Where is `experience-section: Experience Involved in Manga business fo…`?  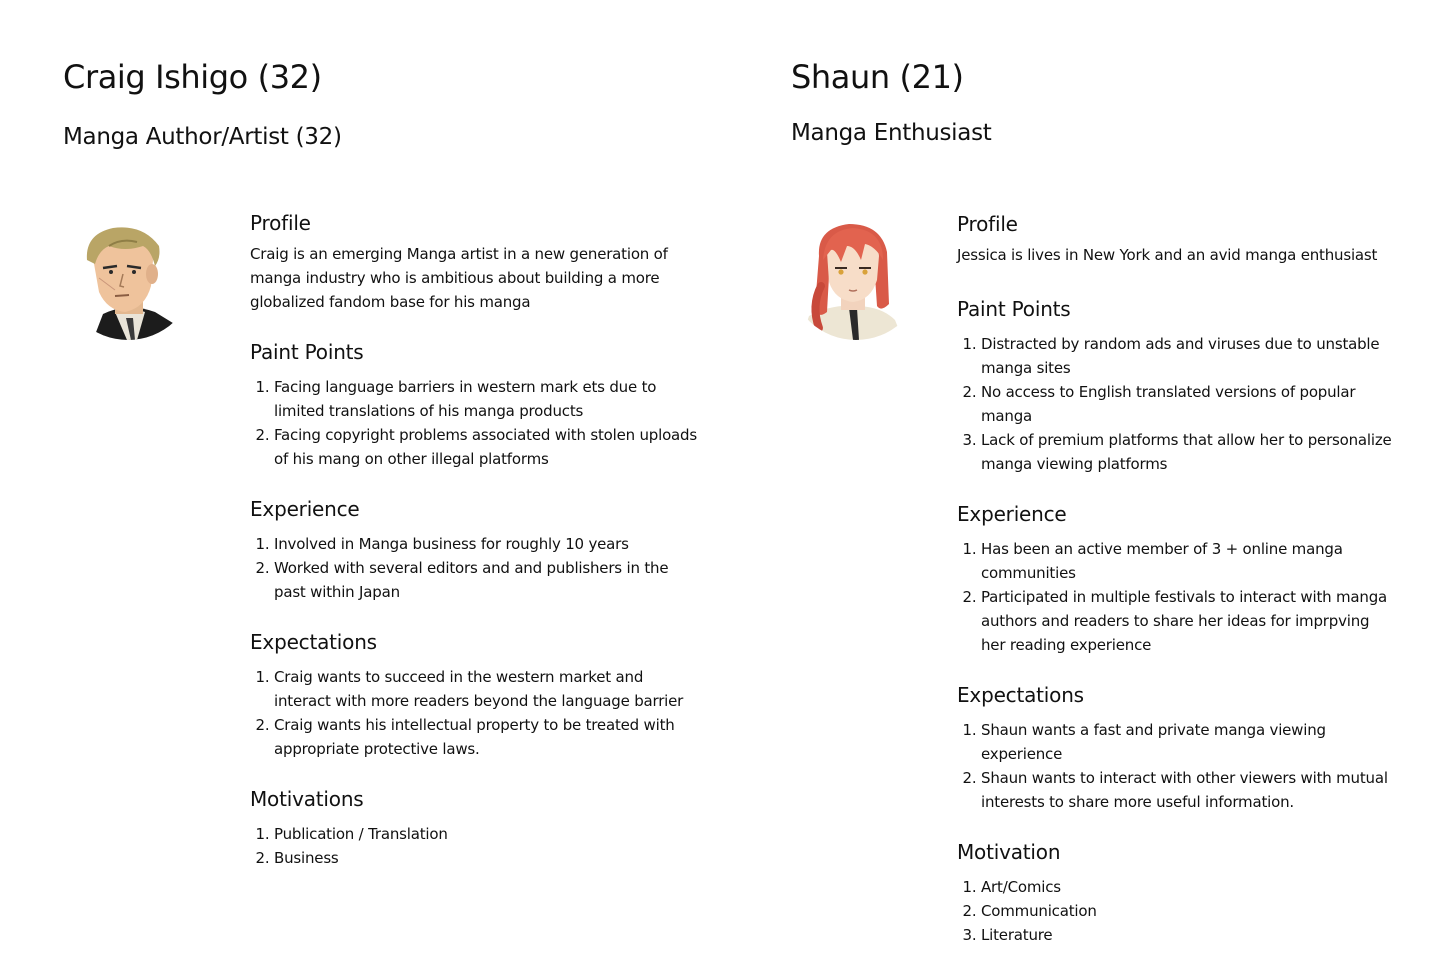
experience-section: Experience Involved in Manga business fo… is located at coordinates (475, 550).